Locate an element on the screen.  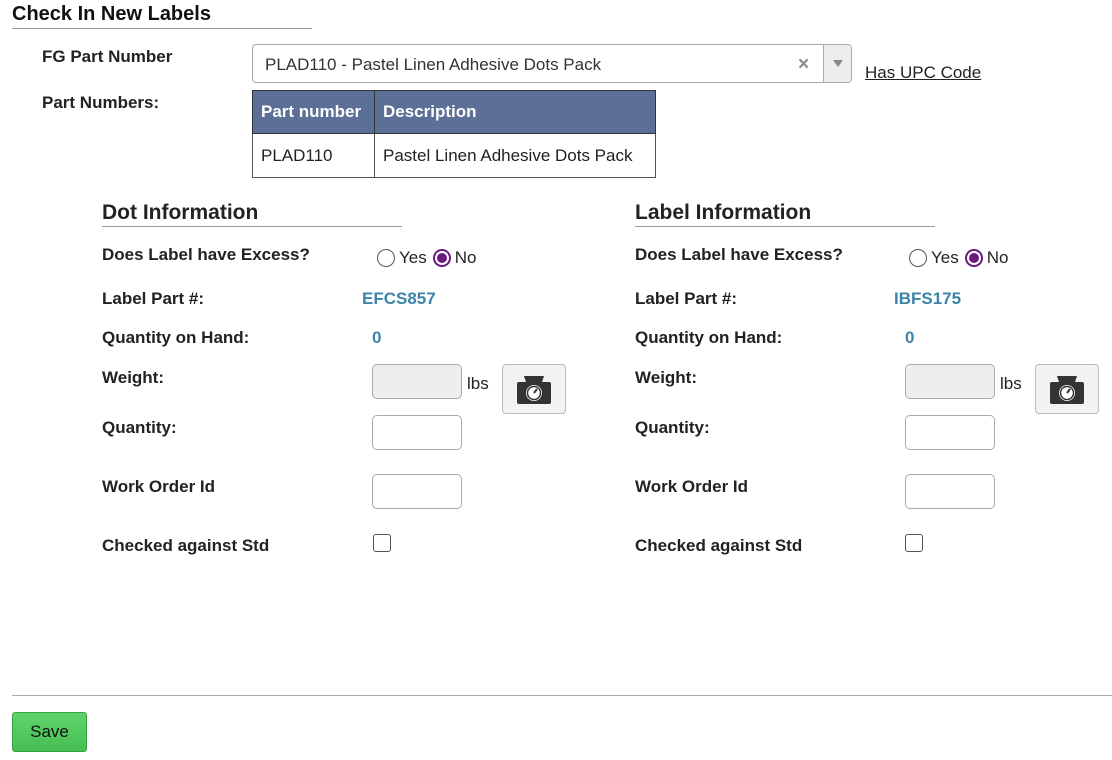
label-qoh-value: 0 is located at coordinates (910, 337).